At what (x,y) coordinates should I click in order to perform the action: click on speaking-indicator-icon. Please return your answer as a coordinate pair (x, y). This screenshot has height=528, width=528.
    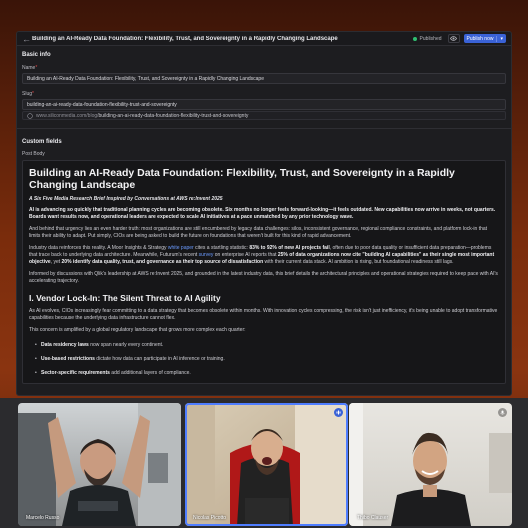
    Looking at the image, I should click on (338, 412).